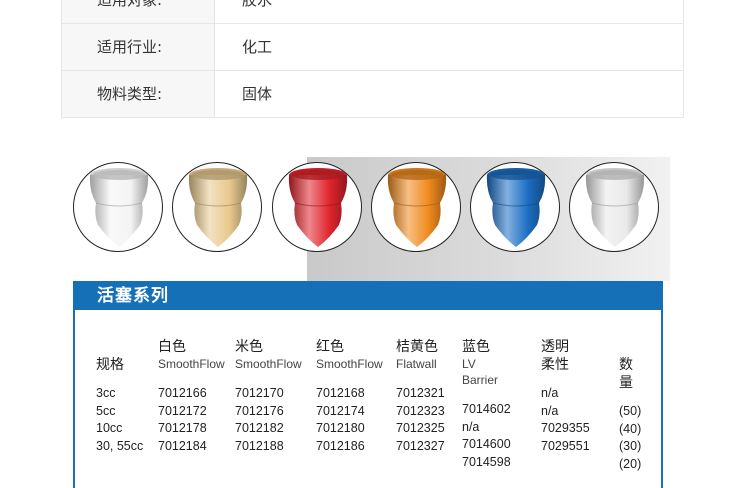  What do you see at coordinates (172, 347) in the screenshot?
I see `column-header: 白色` at bounding box center [172, 347].